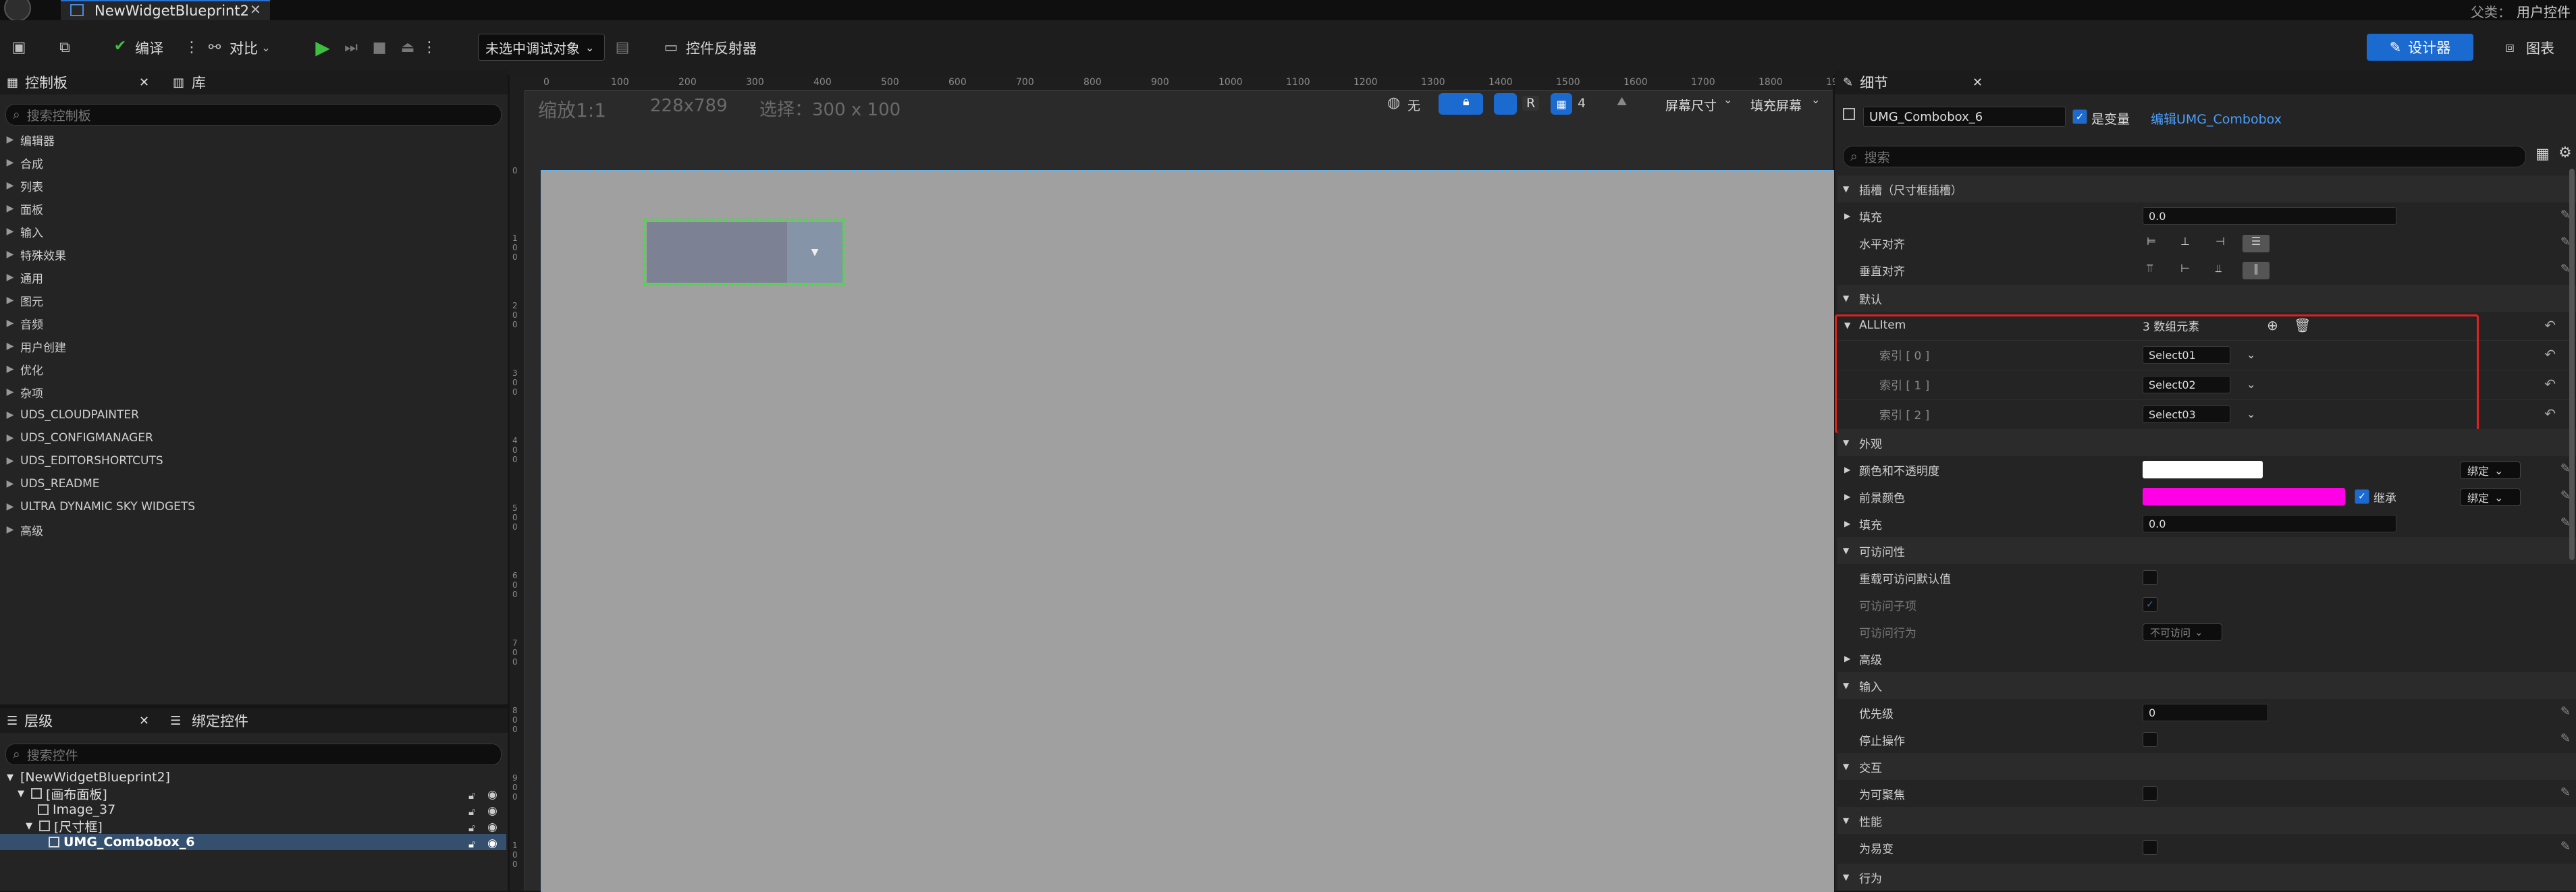 The height and width of the screenshot is (892, 2576). What do you see at coordinates (2206, 658) in the screenshot?
I see `advanced-row: ▶ 高级` at bounding box center [2206, 658].